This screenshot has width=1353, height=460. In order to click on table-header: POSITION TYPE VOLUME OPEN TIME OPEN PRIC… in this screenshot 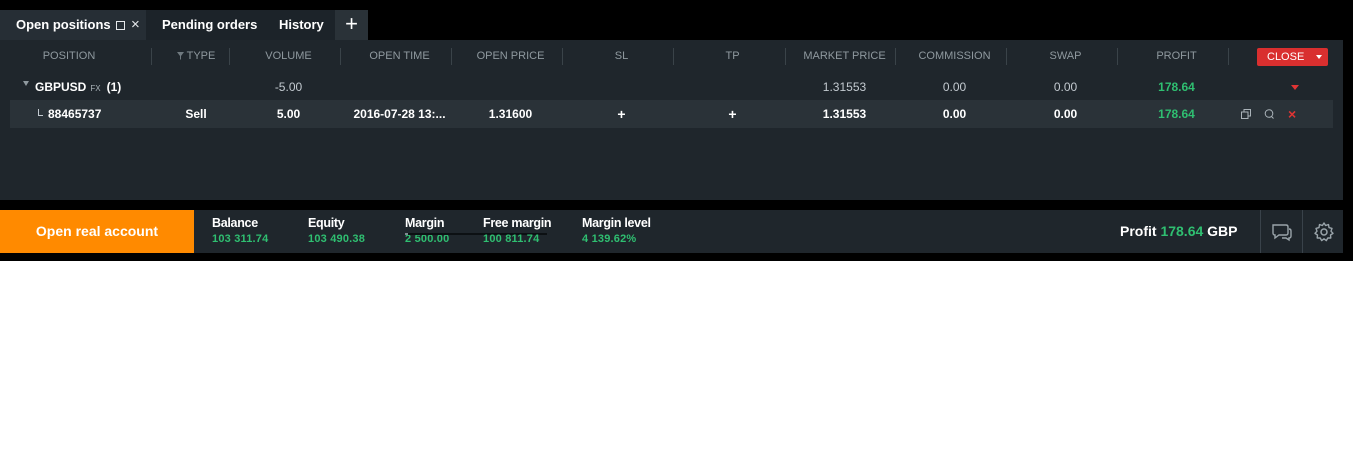, I will do `click(671, 56)`.